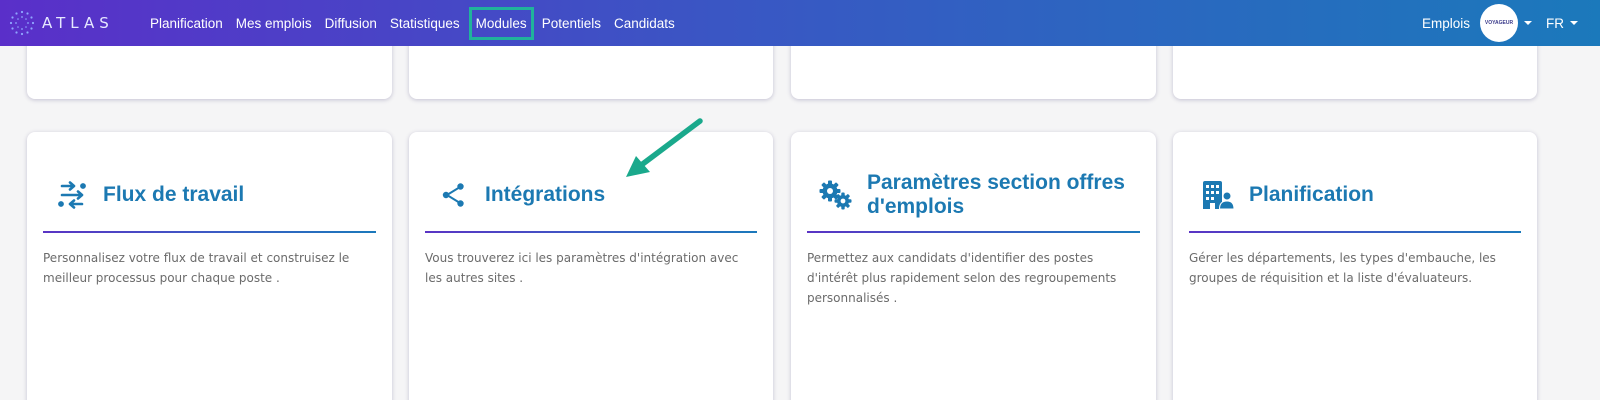 This screenshot has width=1600, height=400. I want to click on language-label: FR, so click(1555, 23).